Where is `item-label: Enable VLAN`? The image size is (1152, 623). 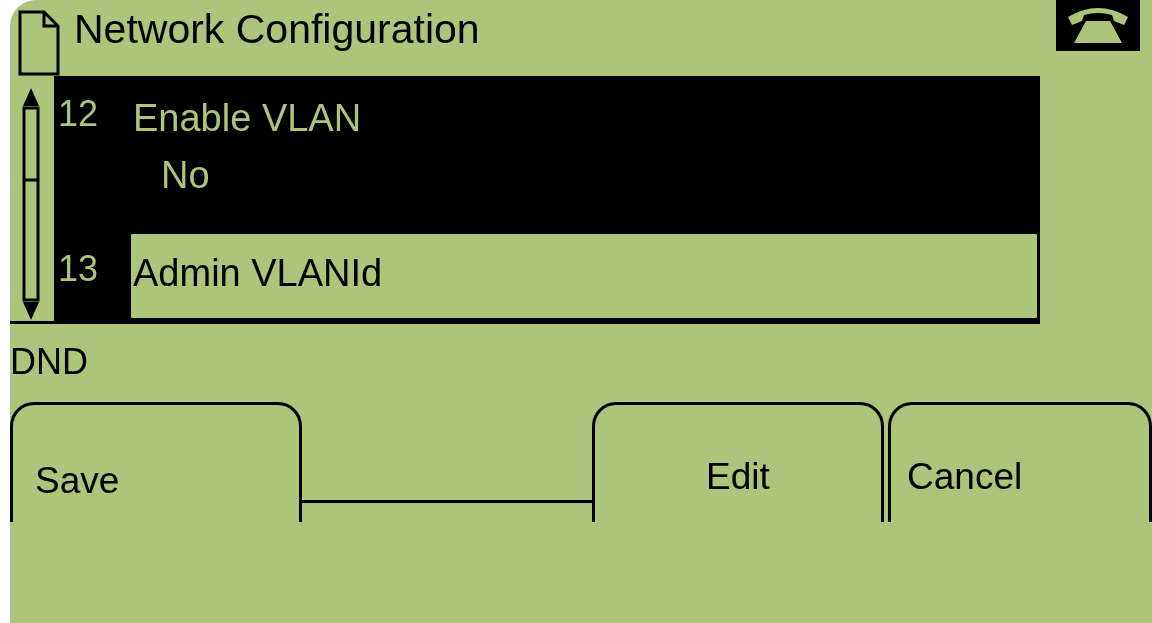
item-label: Enable VLAN is located at coordinates (248, 118).